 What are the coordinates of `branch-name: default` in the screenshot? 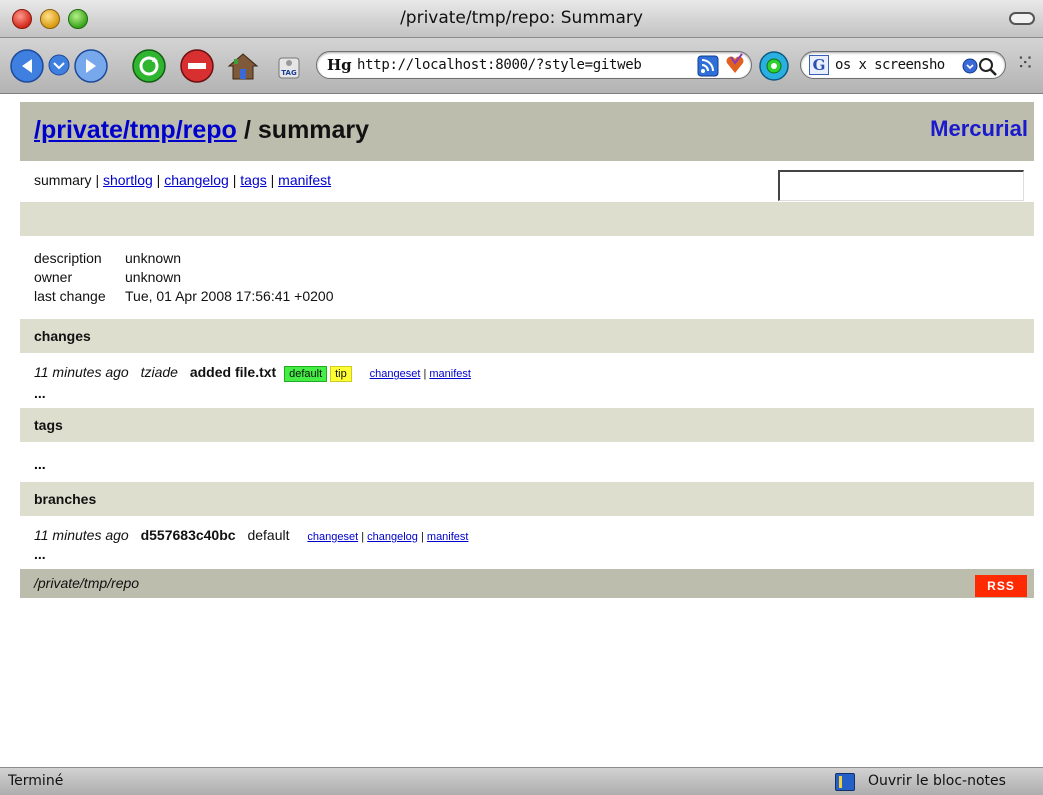 It's located at (268, 535).